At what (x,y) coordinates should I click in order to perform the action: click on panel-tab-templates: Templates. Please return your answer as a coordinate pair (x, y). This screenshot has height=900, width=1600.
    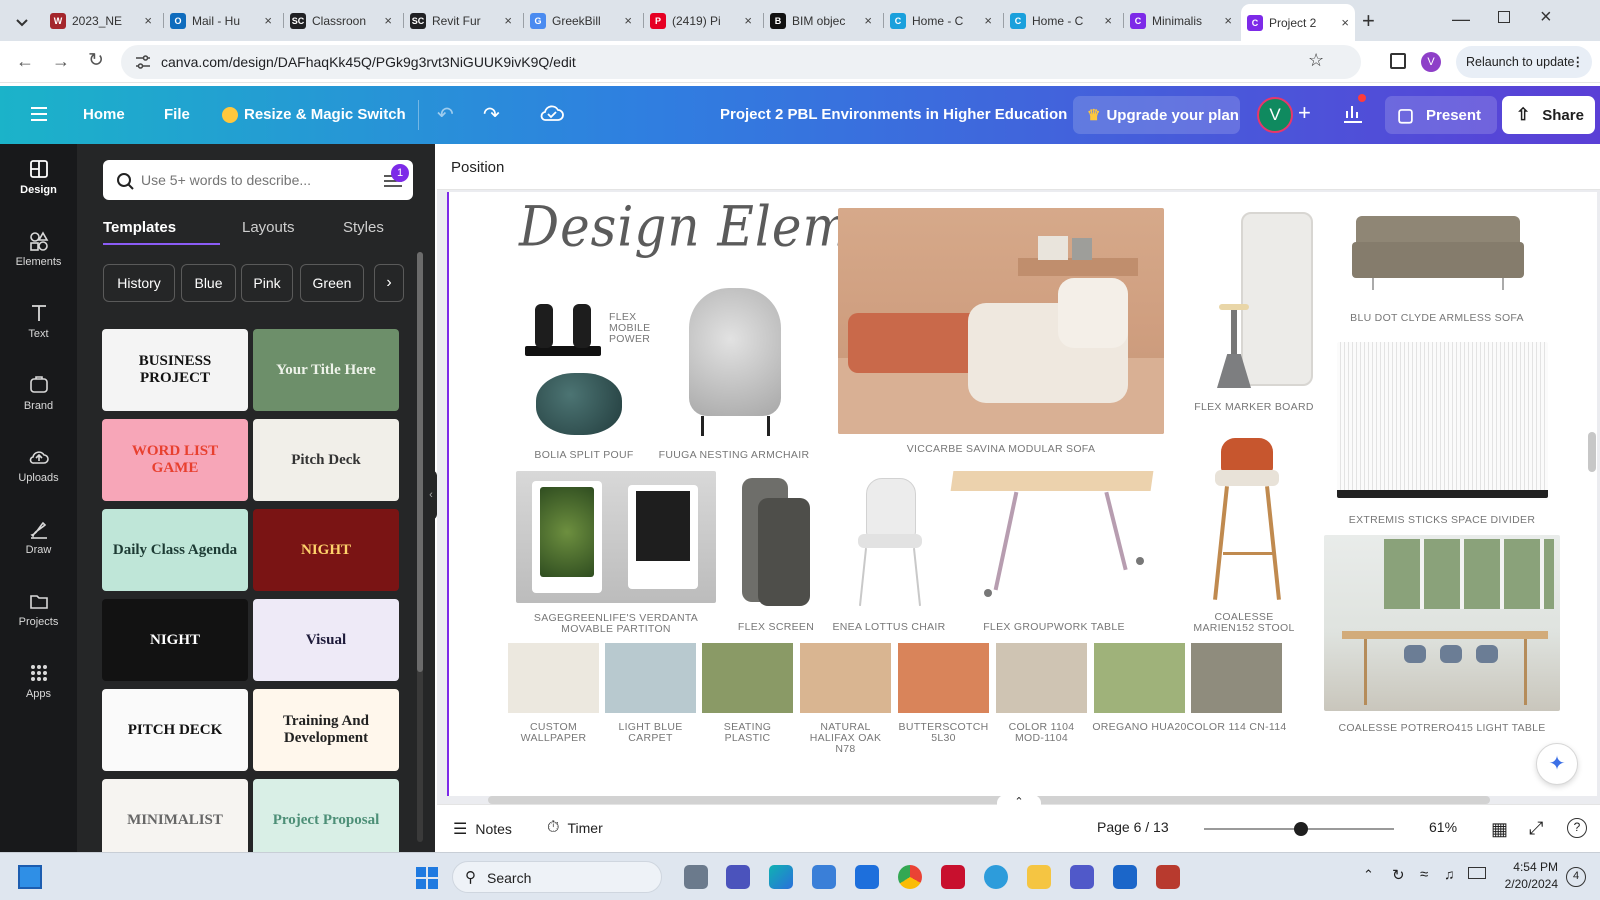
    Looking at the image, I should click on (139, 227).